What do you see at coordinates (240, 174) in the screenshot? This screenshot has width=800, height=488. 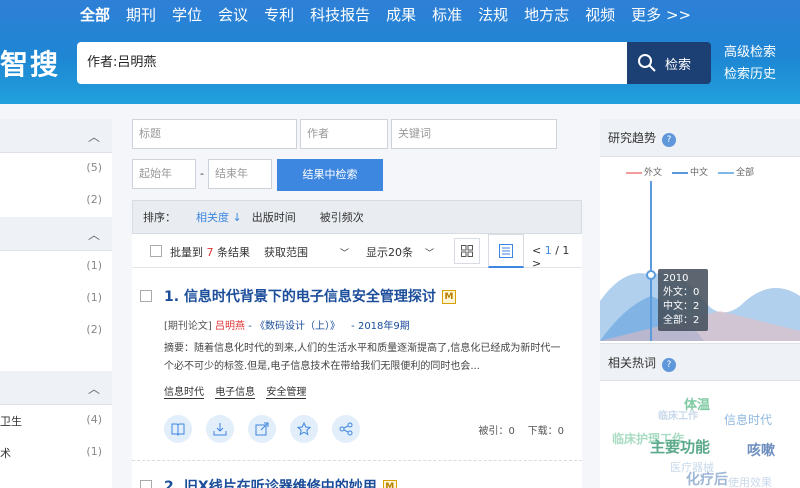 I see `end-year-input: 结束年` at bounding box center [240, 174].